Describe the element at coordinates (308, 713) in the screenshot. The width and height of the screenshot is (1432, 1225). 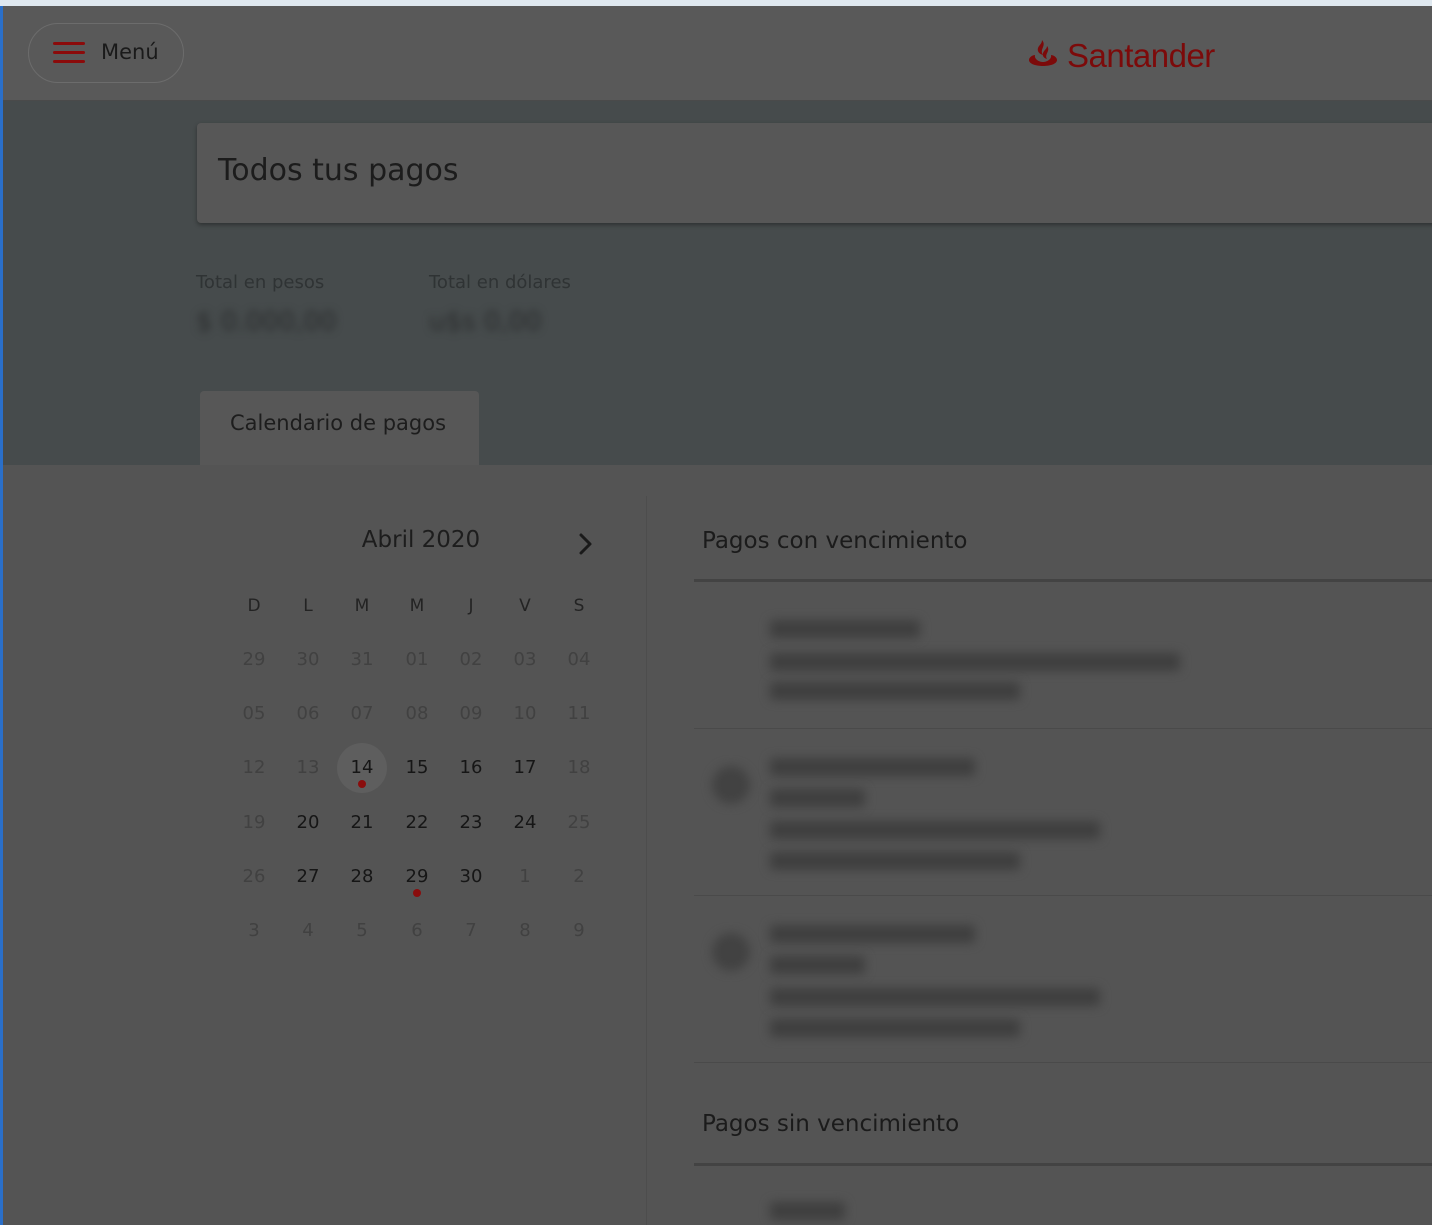
I see `calendar-day: 06` at that location.